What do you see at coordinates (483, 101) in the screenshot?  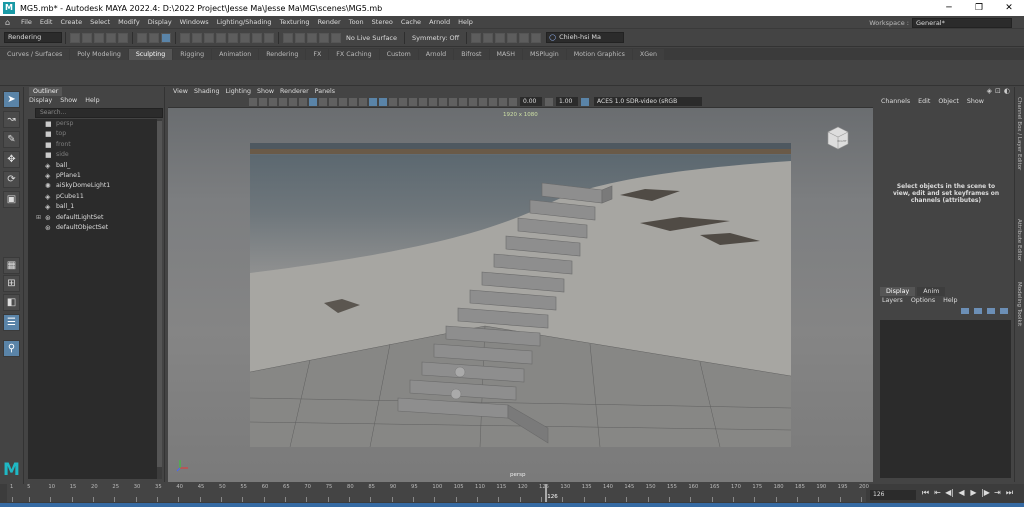 I see `xray-icon` at bounding box center [483, 101].